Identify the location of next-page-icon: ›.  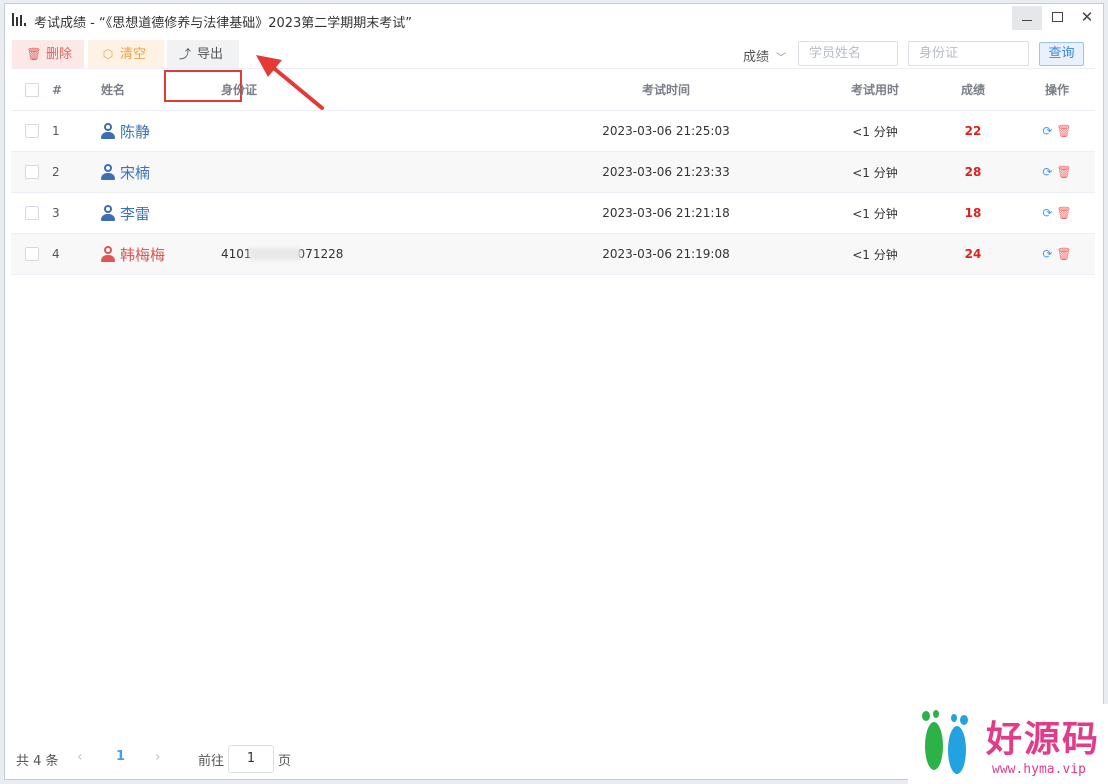
(158, 757).